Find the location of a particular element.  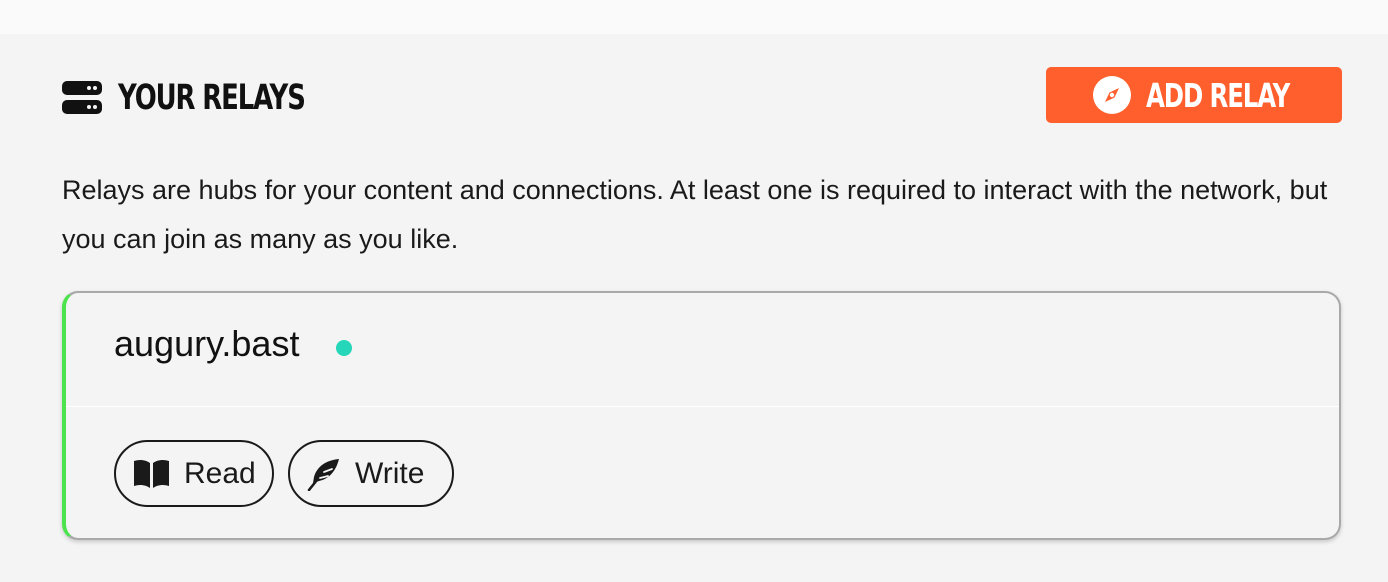

read-label: Read is located at coordinates (220, 473).